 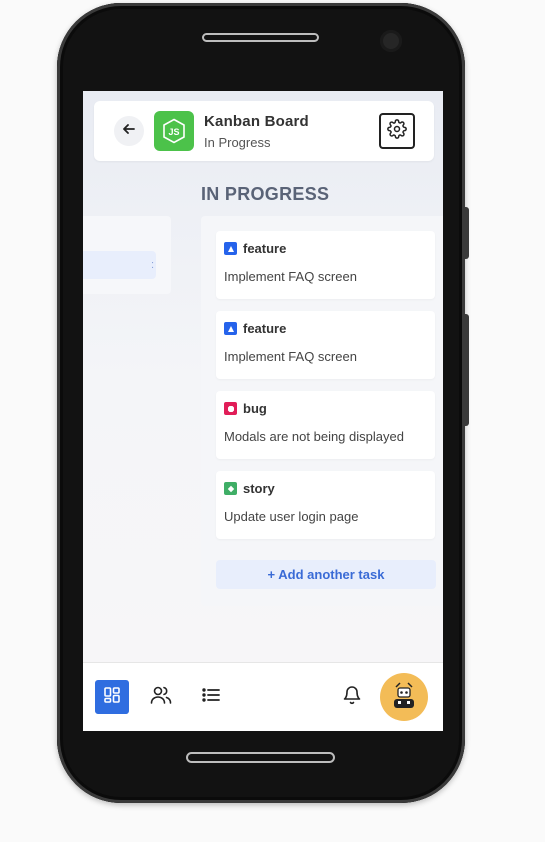 I want to click on task-card: story Update user login page, so click(x=325, y=505).